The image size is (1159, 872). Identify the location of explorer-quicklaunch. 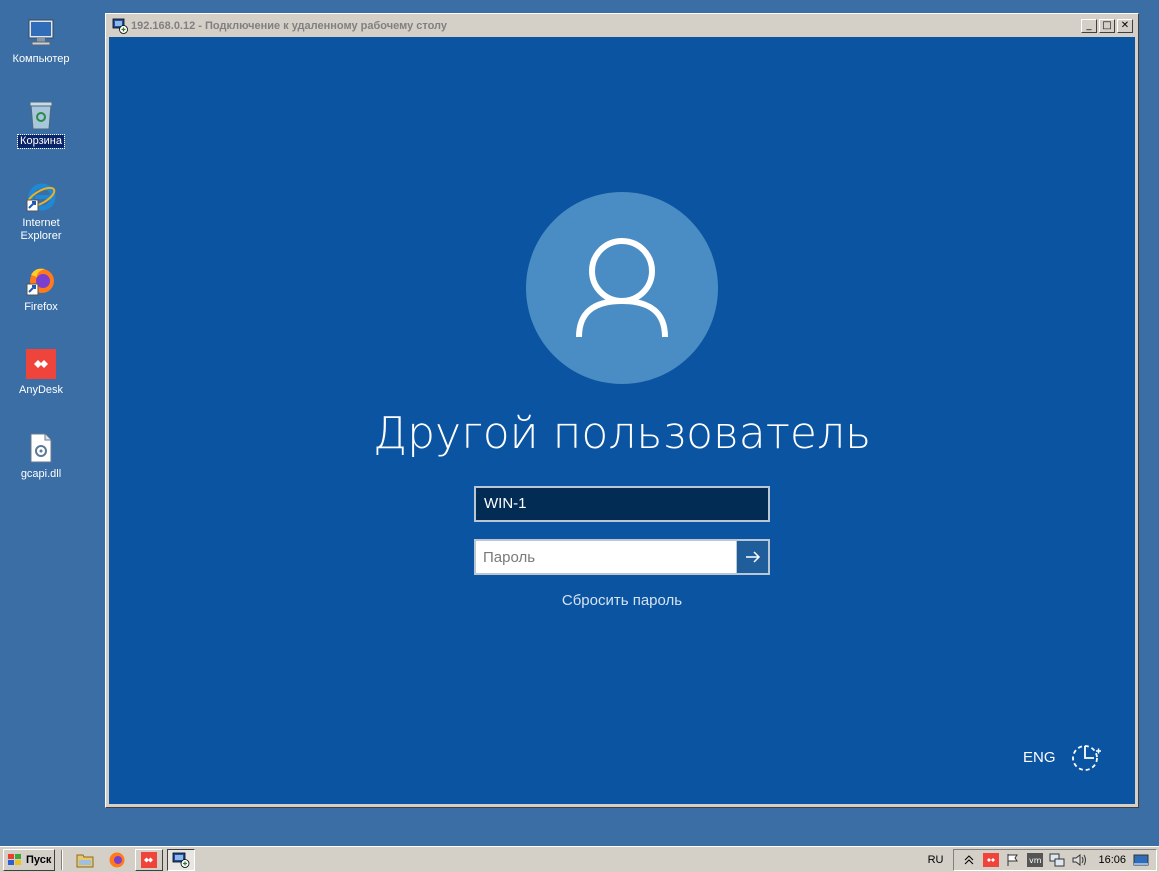
(85, 860).